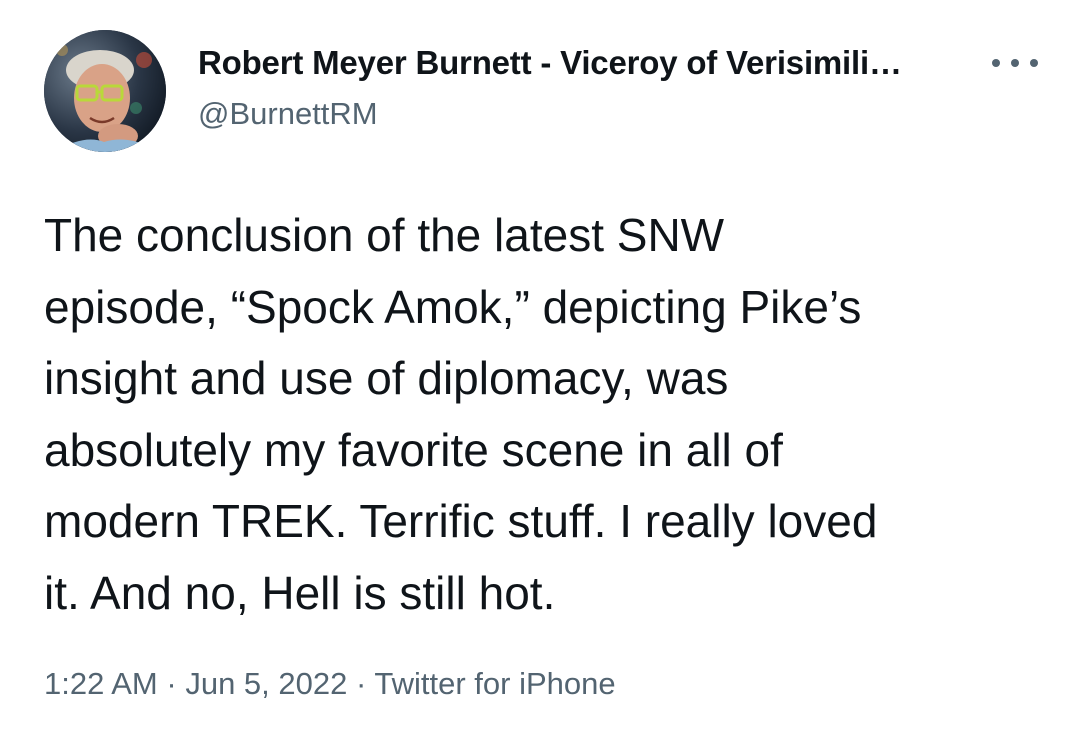 Image resolution: width=1080 pixels, height=739 pixels. What do you see at coordinates (384, 235) in the screenshot?
I see `tweet-text-line: The conclusion of the latest SNW` at bounding box center [384, 235].